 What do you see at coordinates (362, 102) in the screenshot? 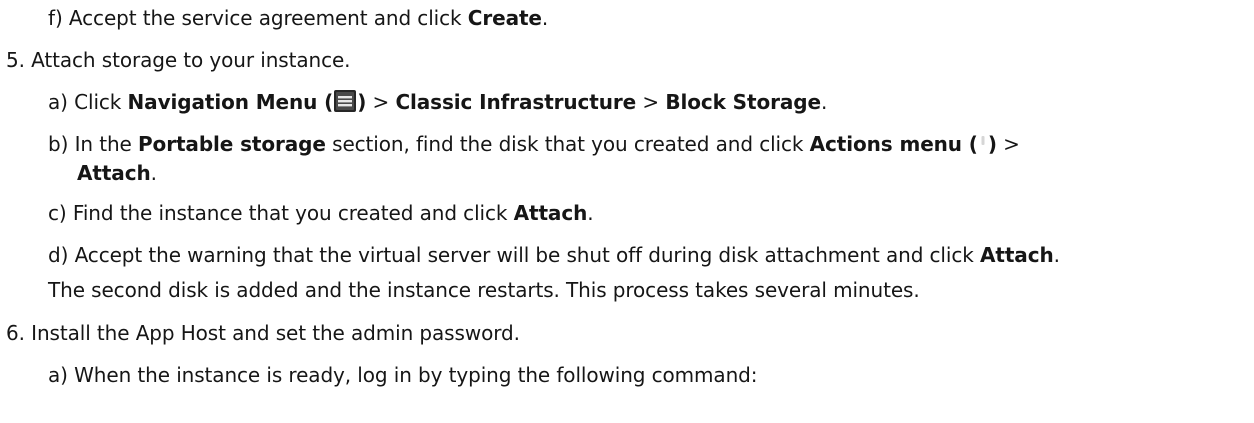
I see `ui-term-navigation-menu-close: )` at bounding box center [362, 102].